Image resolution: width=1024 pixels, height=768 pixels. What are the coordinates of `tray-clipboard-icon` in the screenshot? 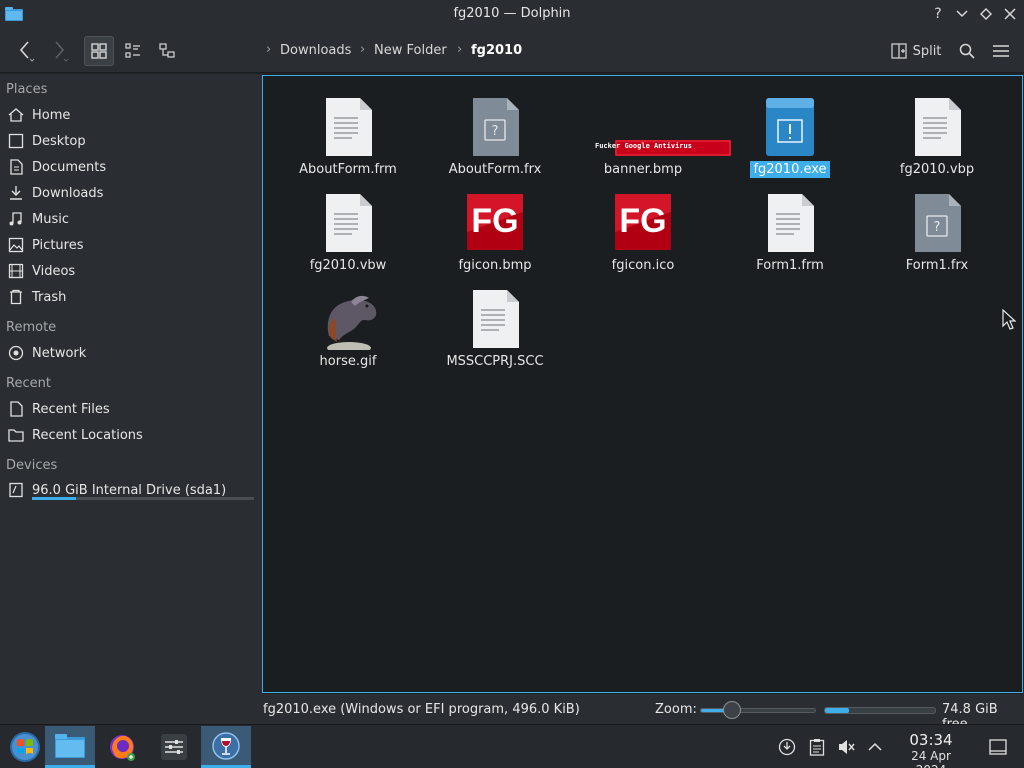 It's located at (817, 747).